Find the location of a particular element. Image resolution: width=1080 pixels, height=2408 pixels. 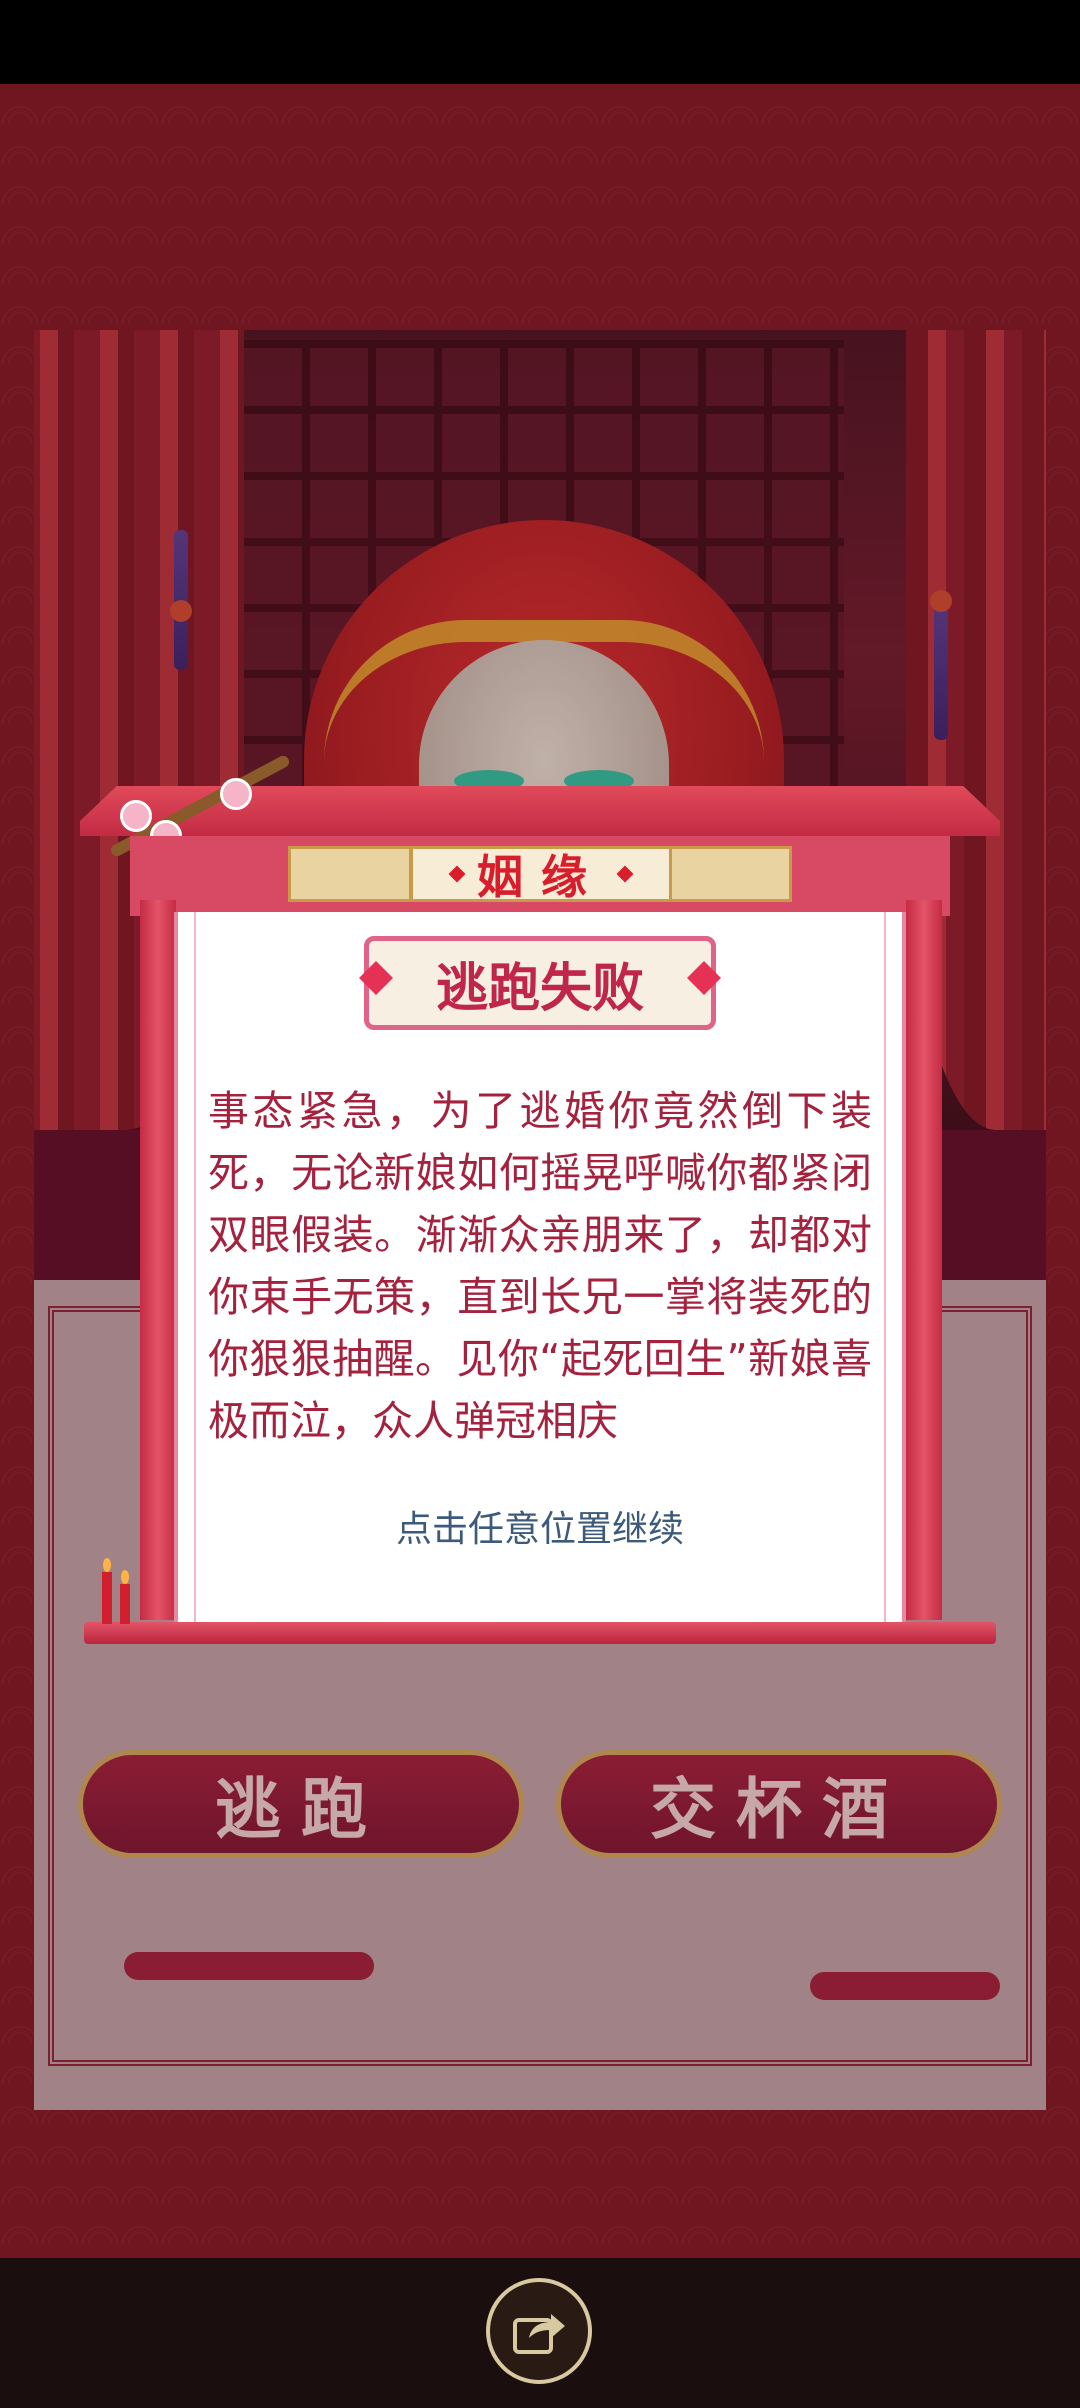

dialog-pillar-left is located at coordinates (158, 1260).